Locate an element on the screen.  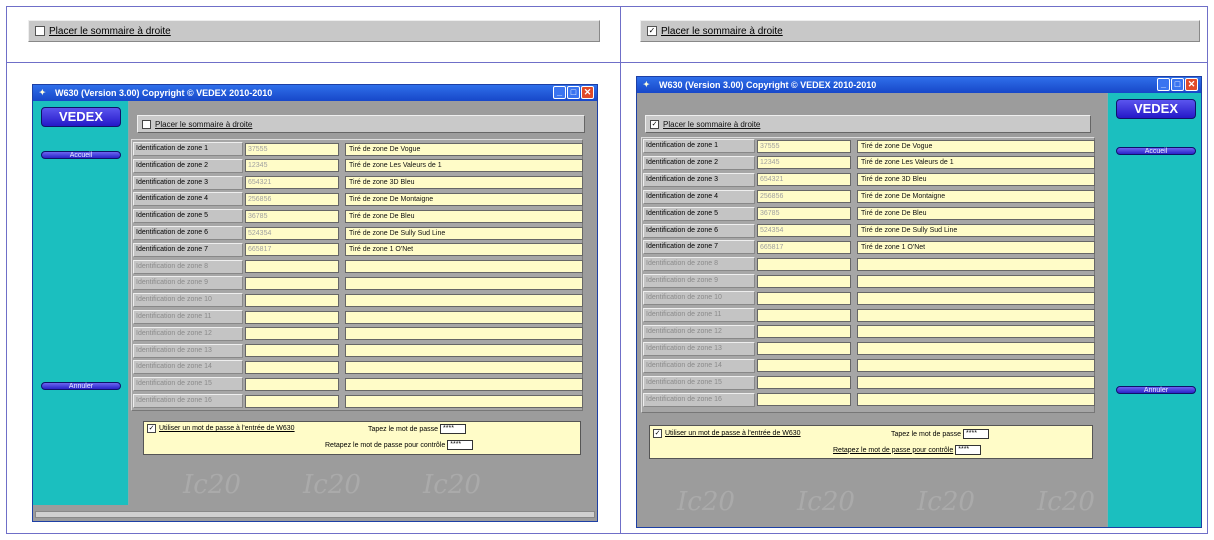
right-password-field: **** is located at coordinates (976, 434).